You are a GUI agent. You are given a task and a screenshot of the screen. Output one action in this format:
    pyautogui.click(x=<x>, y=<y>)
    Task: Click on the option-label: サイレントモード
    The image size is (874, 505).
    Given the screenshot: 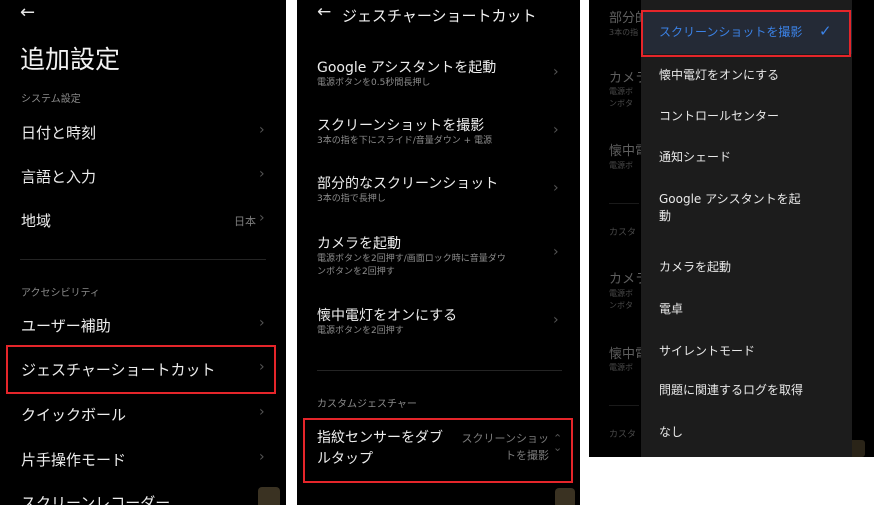 What is the action you would take?
    pyautogui.click(x=707, y=351)
    